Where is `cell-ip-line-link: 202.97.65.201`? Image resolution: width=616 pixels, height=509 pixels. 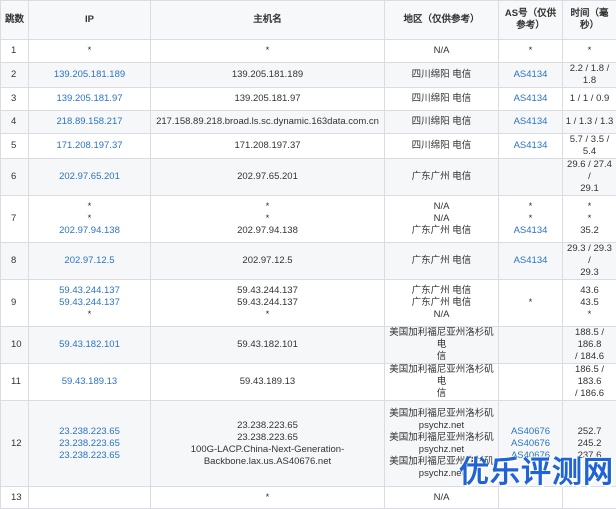
cell-ip-line-link: 202.97.65.201 is located at coordinates (89, 177).